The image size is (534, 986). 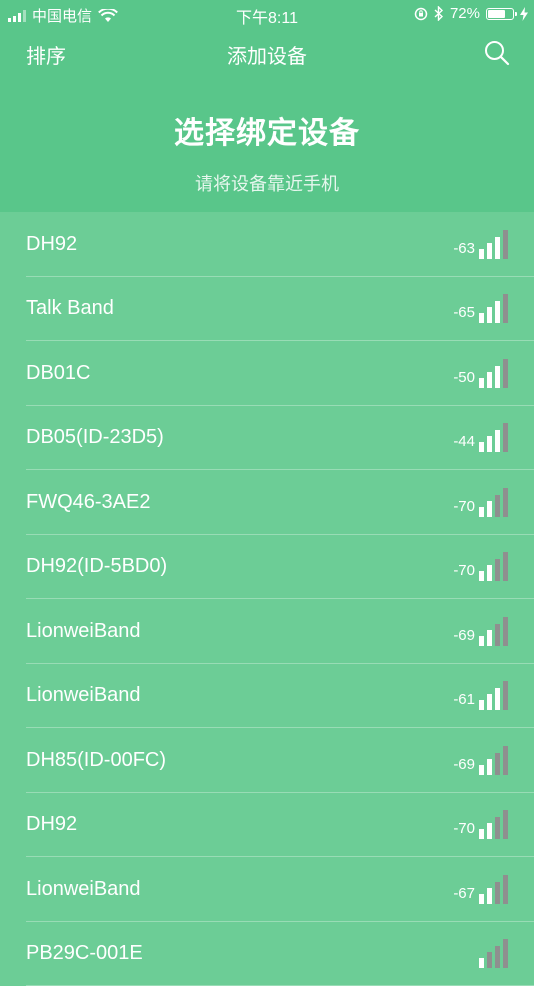 What do you see at coordinates (267, 130) in the screenshot?
I see `hero-title: 选择绑定设备` at bounding box center [267, 130].